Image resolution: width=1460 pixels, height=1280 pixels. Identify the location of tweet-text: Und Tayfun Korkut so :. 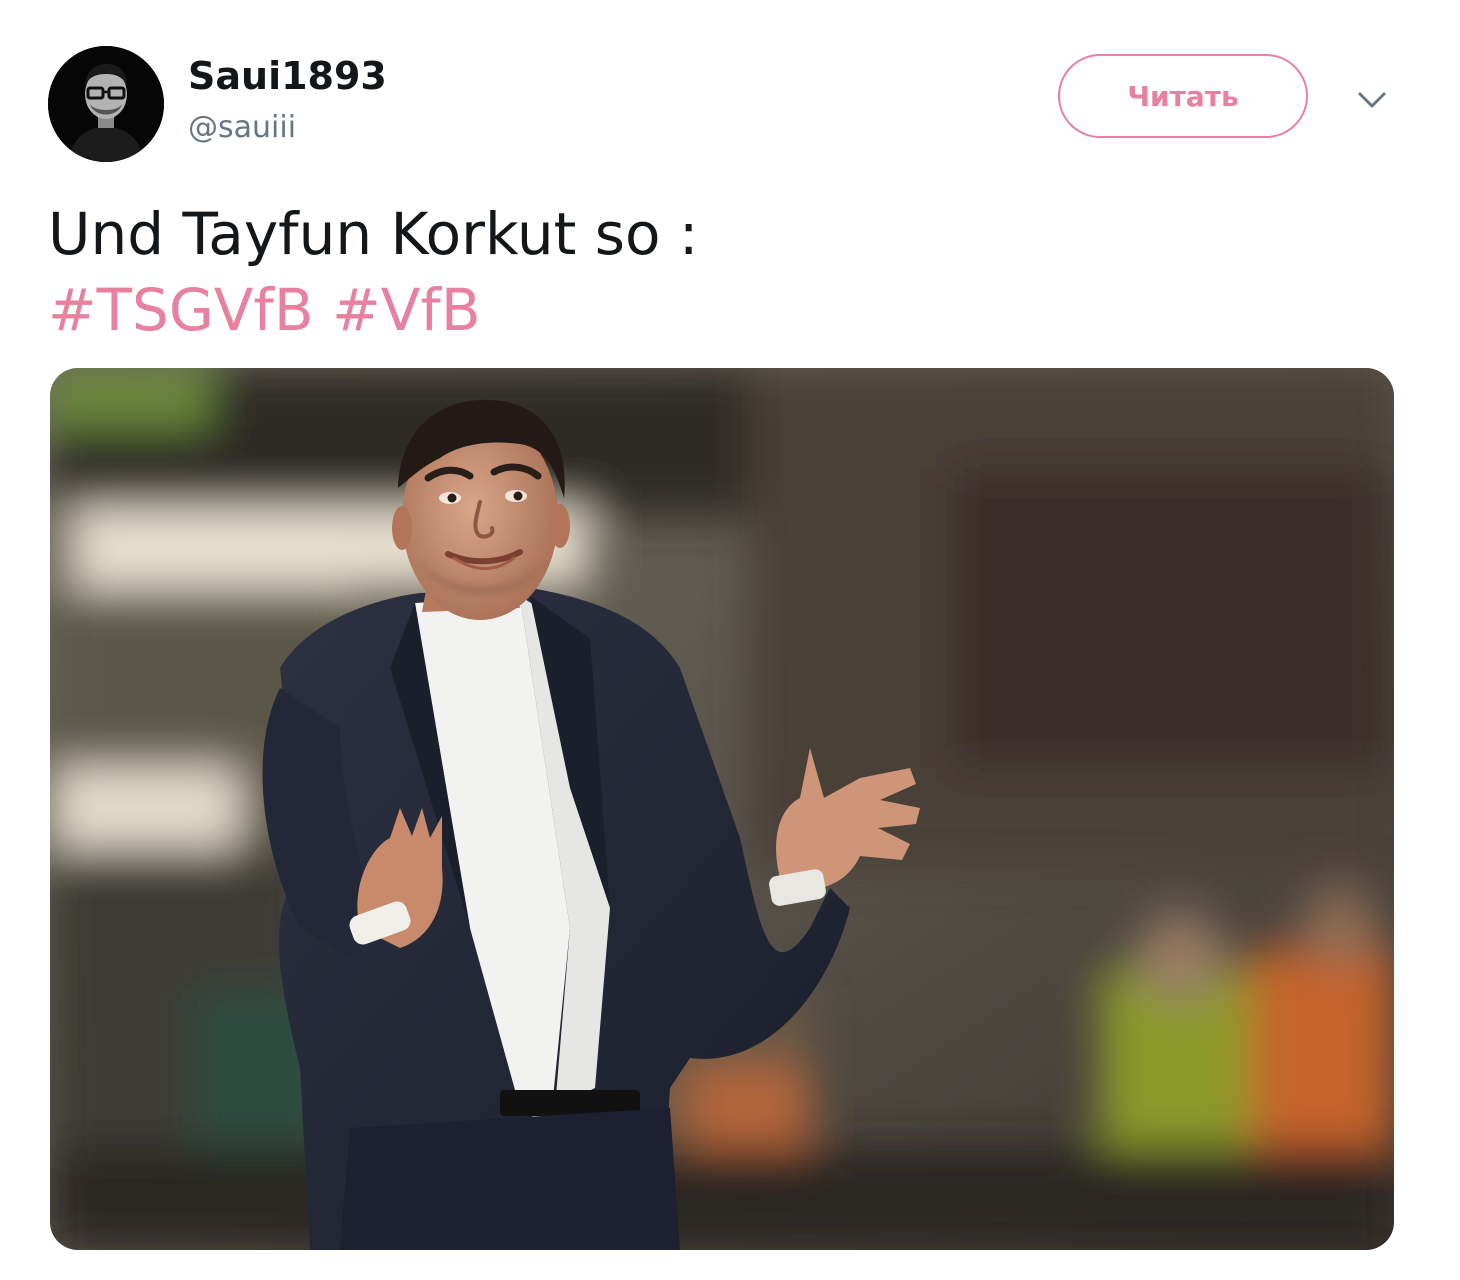
(373, 234).